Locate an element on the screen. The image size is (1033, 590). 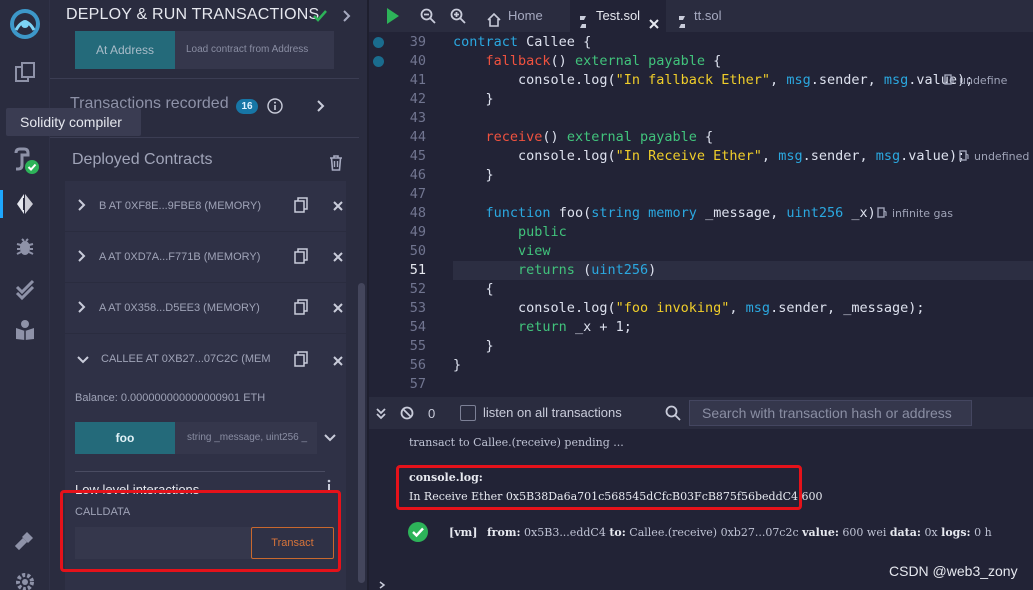
tx-from-value: 0x5B3...eddC4 is located at coordinates (565, 532).